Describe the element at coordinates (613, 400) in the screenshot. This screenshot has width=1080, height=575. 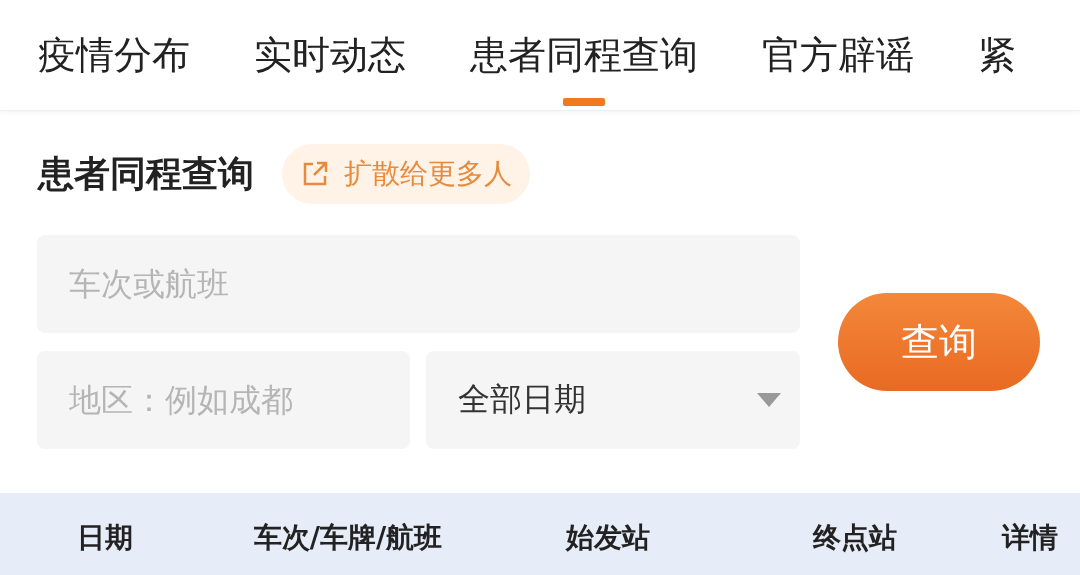
I see `date-select: 全部日期` at that location.